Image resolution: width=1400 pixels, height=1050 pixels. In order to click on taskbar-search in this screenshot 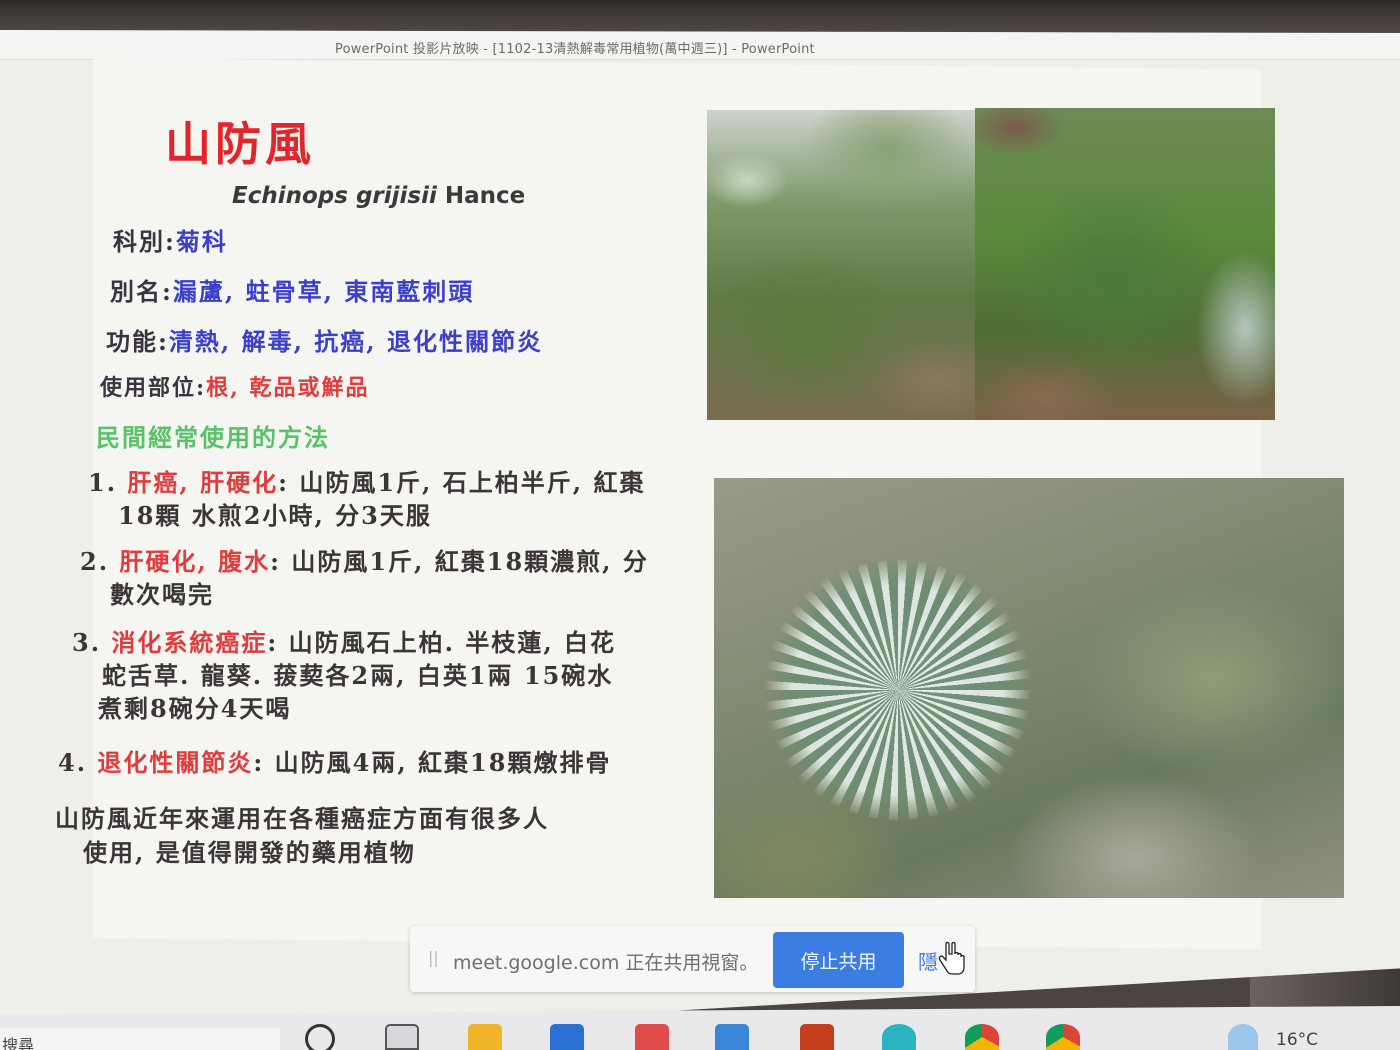, I will do `click(140, 1039)`.